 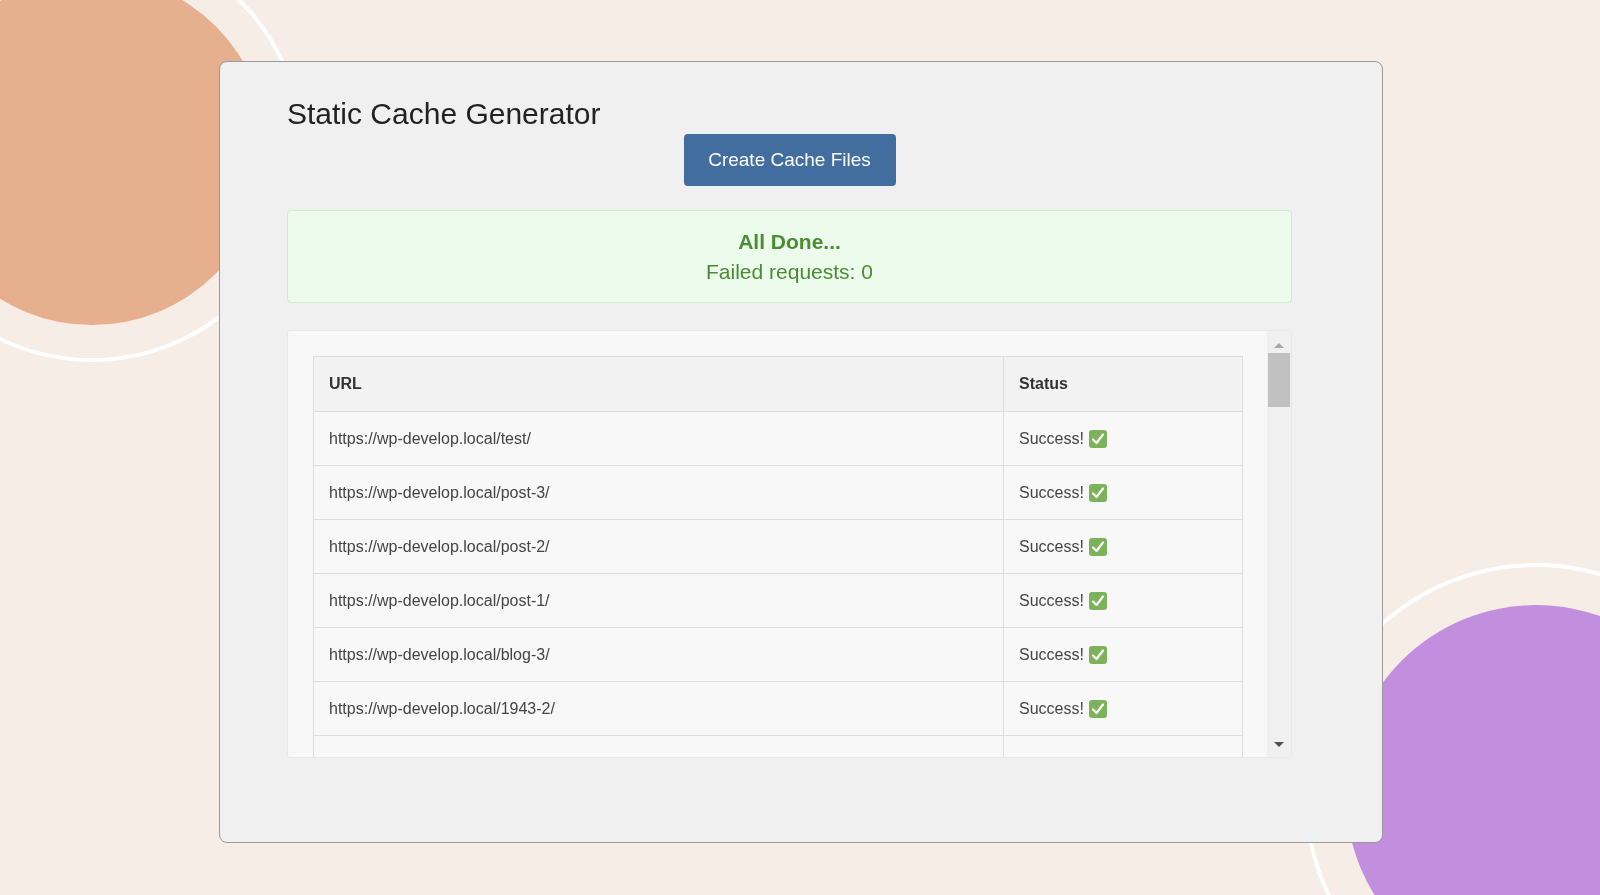 What do you see at coordinates (439, 546) in the screenshot?
I see `url-text: https://wp-develop.local/post-2/` at bounding box center [439, 546].